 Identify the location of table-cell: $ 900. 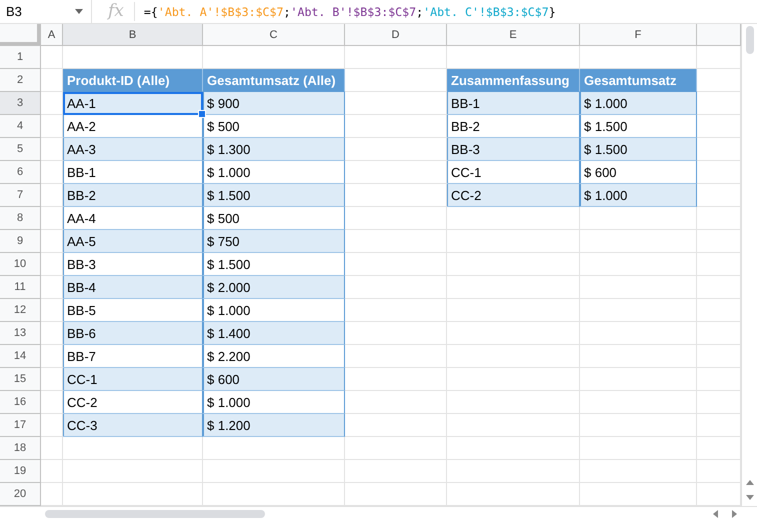
(274, 103).